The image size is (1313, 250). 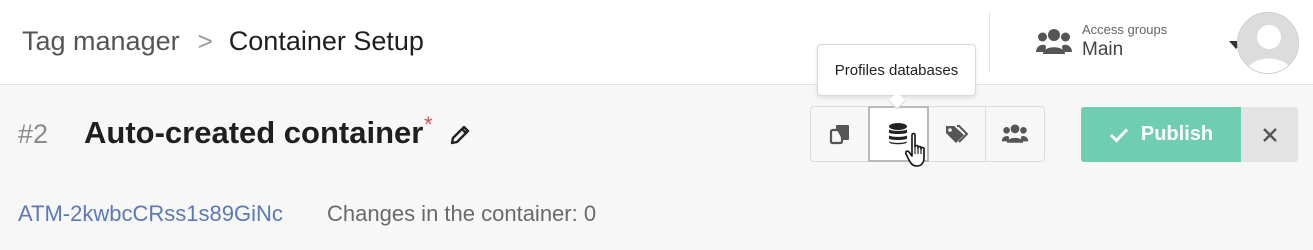 I want to click on access-groups-button, so click(x=1015, y=134).